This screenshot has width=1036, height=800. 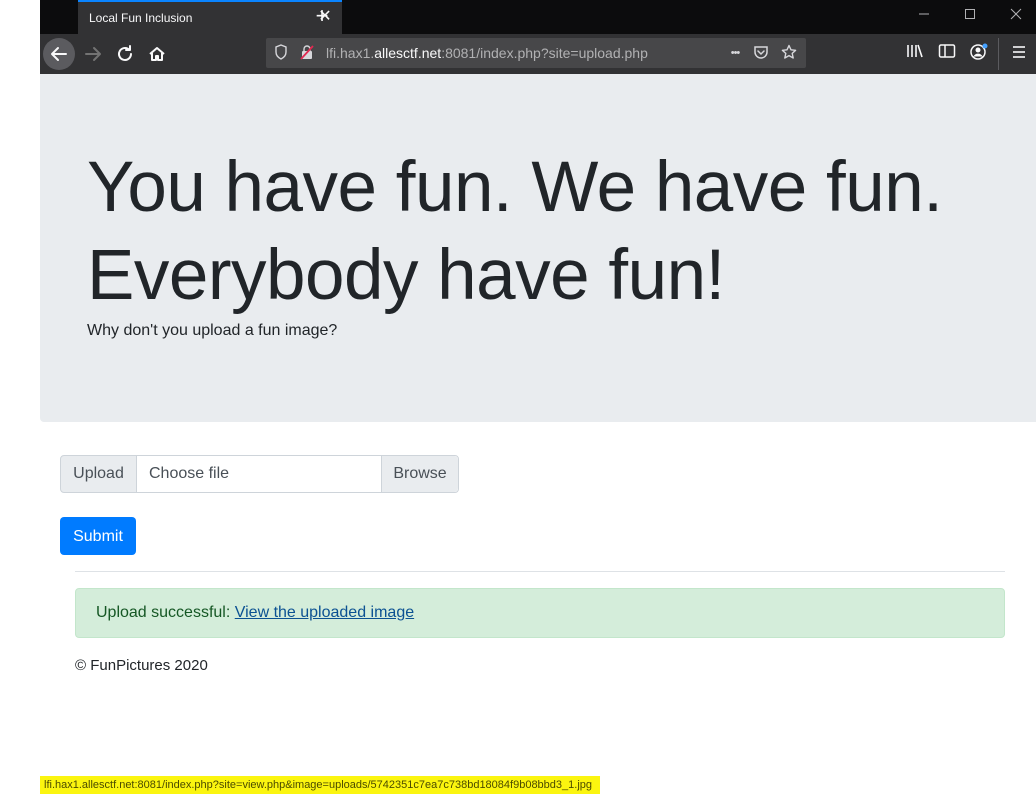 What do you see at coordinates (350, 53) in the screenshot?
I see `url-prefix: lfi.hax1.` at bounding box center [350, 53].